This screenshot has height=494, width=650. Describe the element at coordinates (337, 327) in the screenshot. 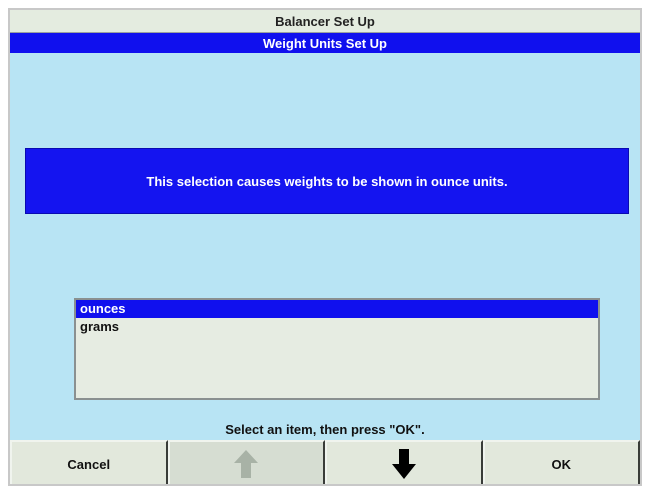

I see `list-item-grams: grams` at that location.